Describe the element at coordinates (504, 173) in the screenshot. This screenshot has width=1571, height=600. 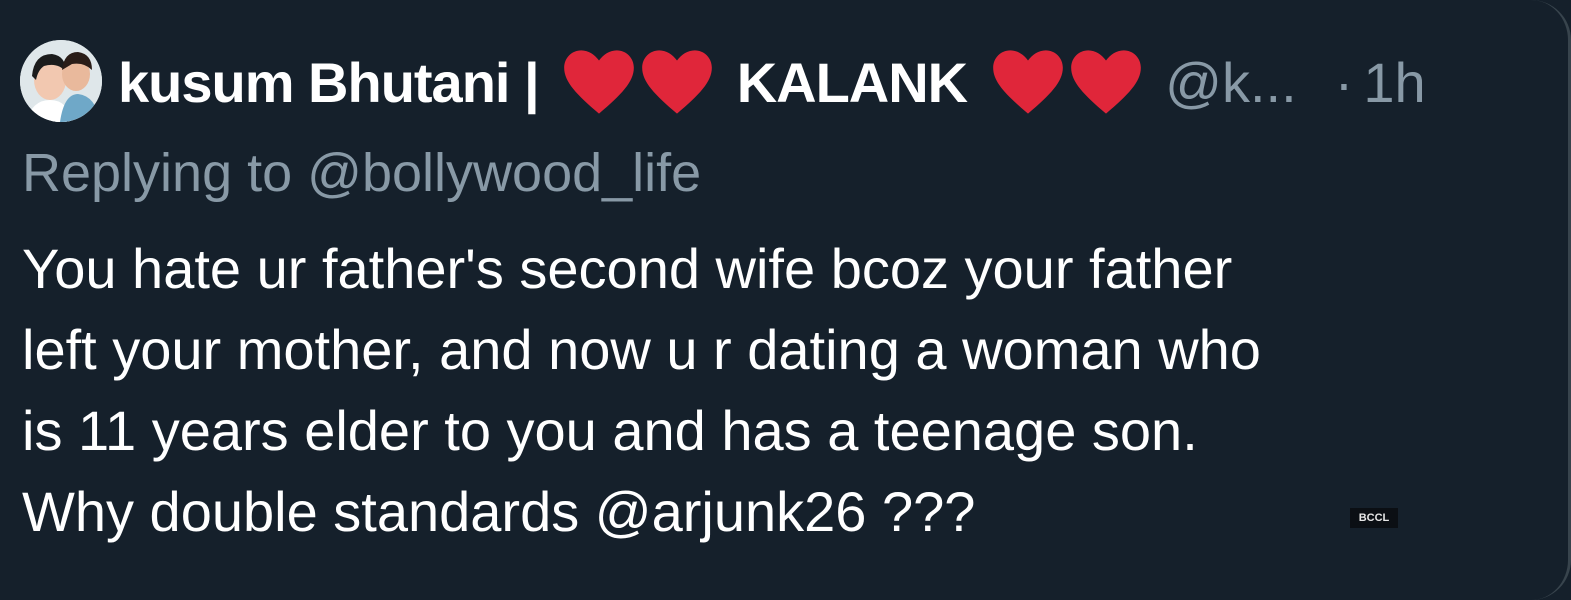
I see `reply-mention-link: @bollywood_life` at that location.